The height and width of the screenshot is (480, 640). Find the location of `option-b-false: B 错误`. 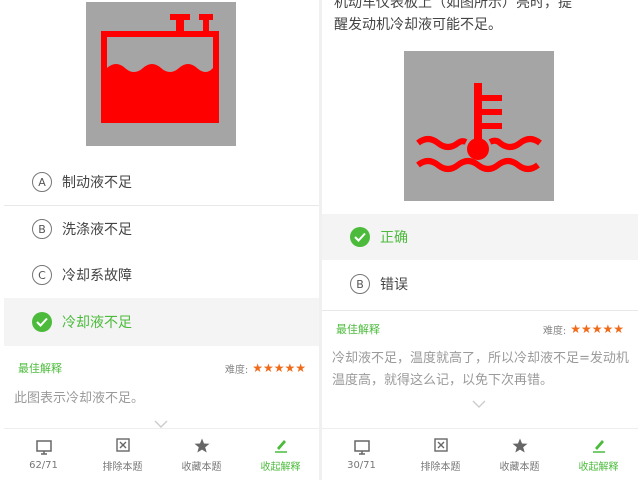

option-b-false: B 错误 is located at coordinates (480, 284).